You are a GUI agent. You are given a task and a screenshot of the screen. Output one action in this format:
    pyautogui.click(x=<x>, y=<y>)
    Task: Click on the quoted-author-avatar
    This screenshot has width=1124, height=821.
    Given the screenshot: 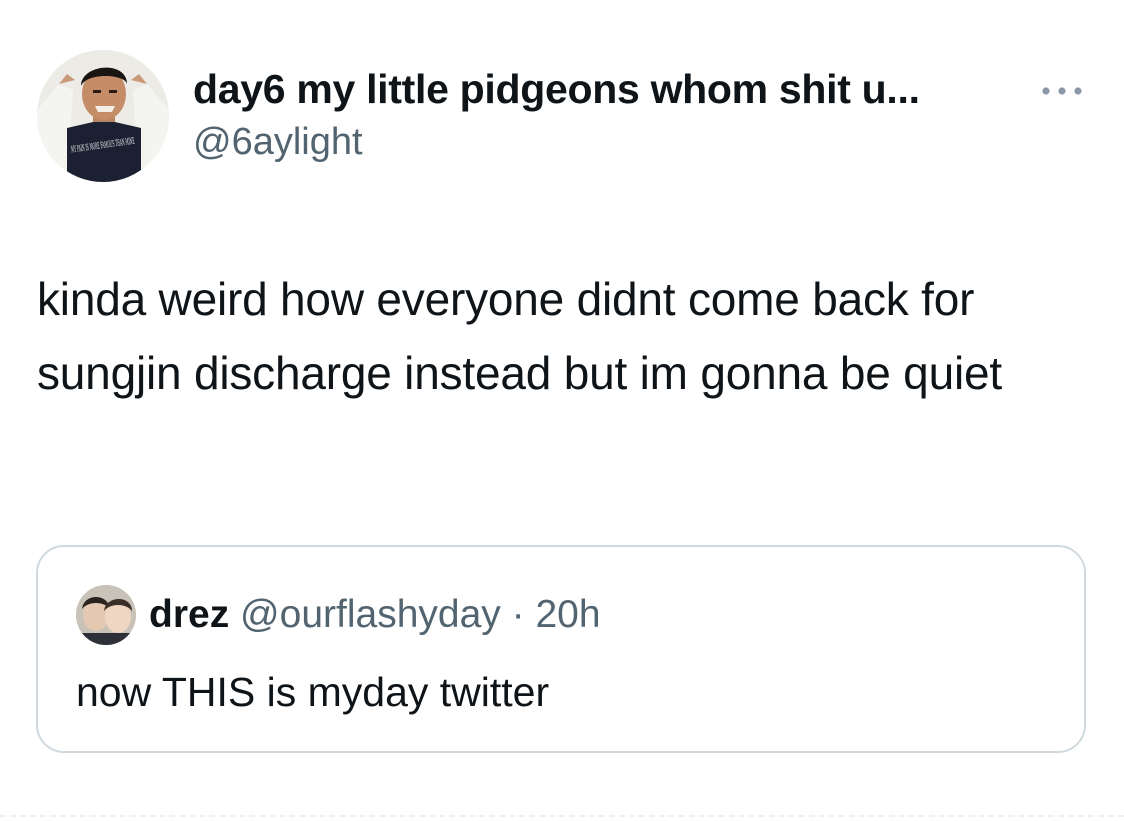 What is the action you would take?
    pyautogui.click(x=106, y=615)
    